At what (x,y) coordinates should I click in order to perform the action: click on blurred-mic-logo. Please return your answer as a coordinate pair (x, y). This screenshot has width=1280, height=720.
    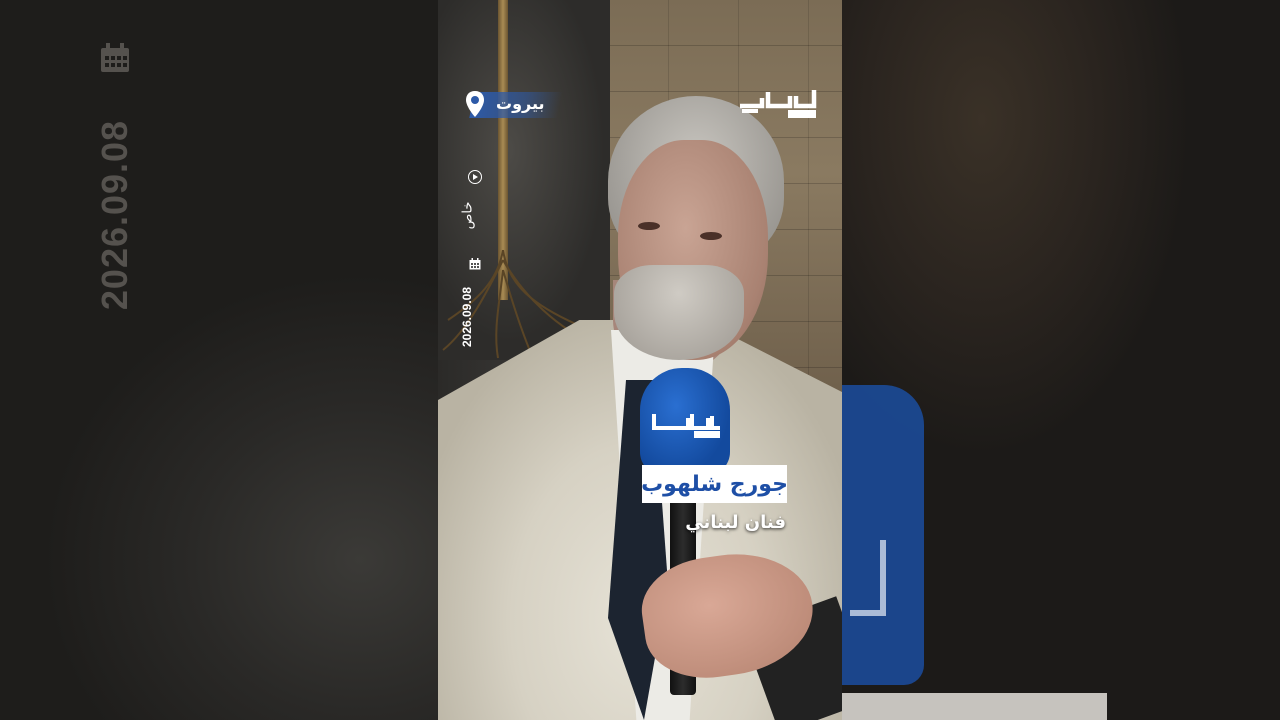
    Looking at the image, I should click on (868, 578).